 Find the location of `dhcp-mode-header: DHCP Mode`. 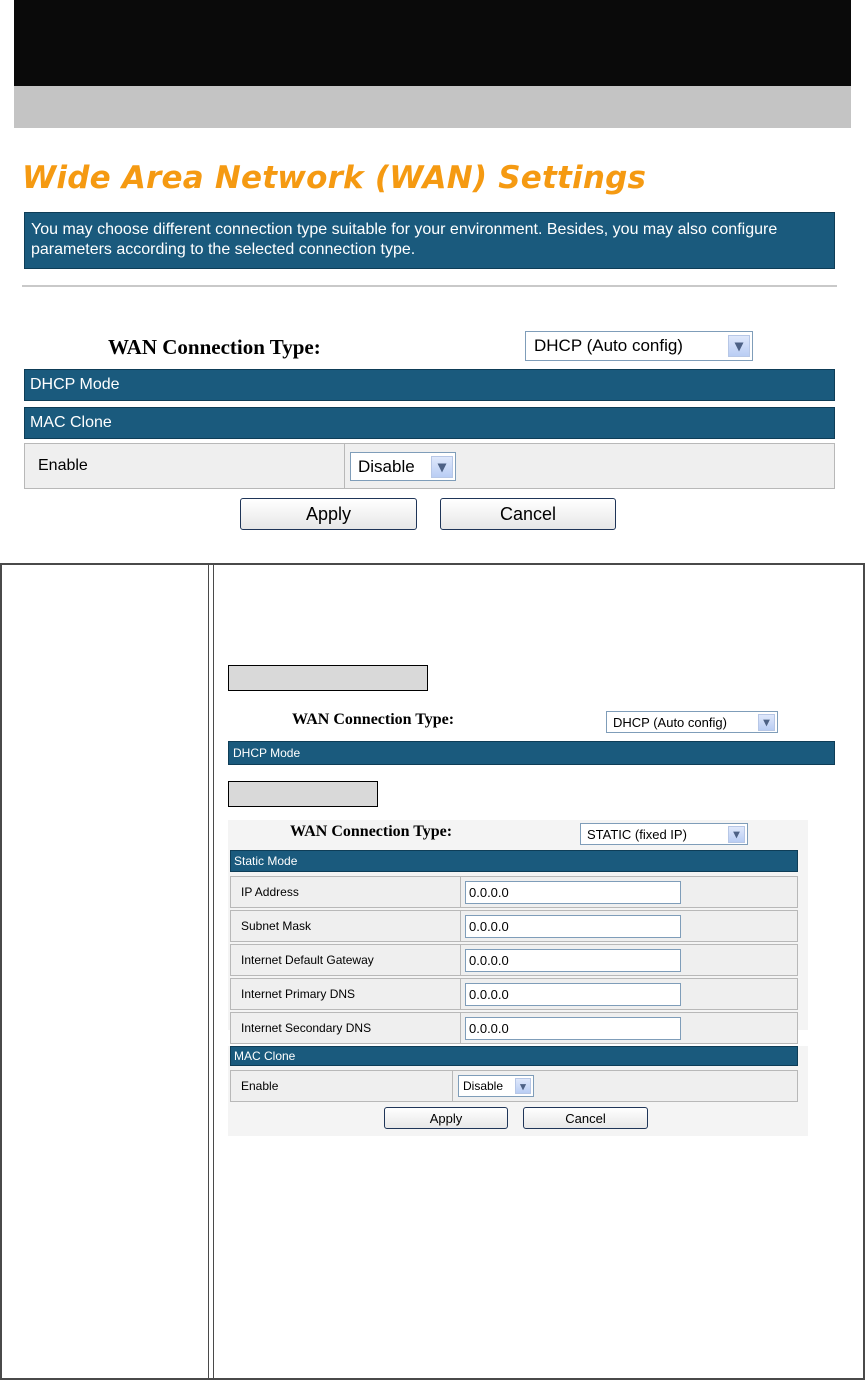

dhcp-mode-header: DHCP Mode is located at coordinates (429, 385).